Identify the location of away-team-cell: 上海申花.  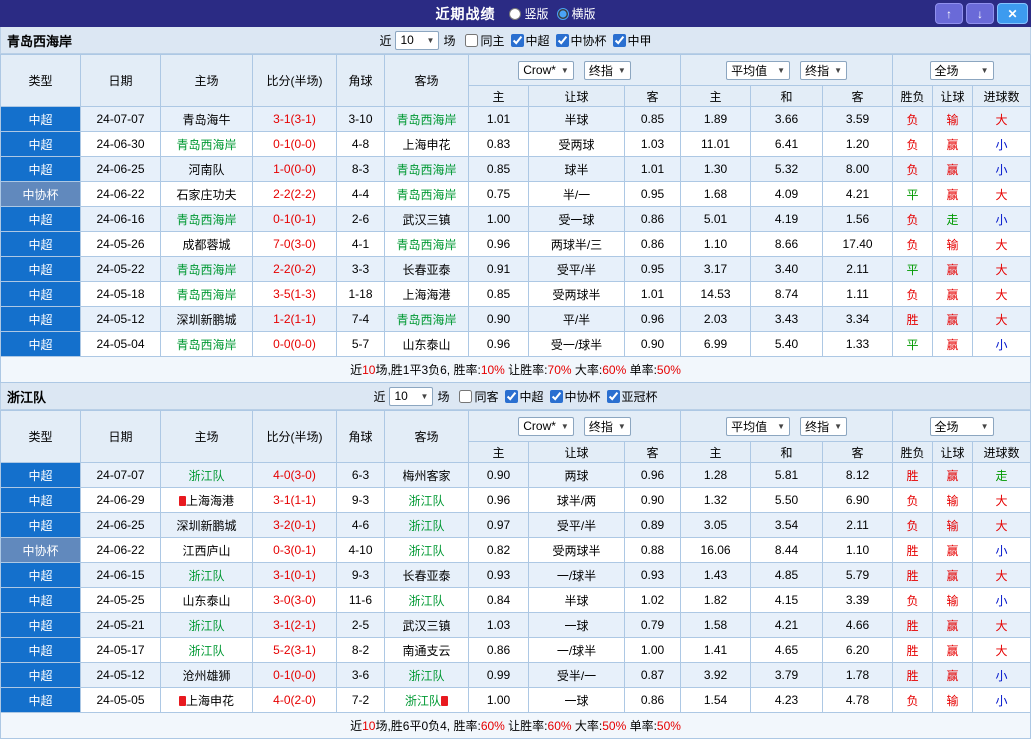
(426, 144).